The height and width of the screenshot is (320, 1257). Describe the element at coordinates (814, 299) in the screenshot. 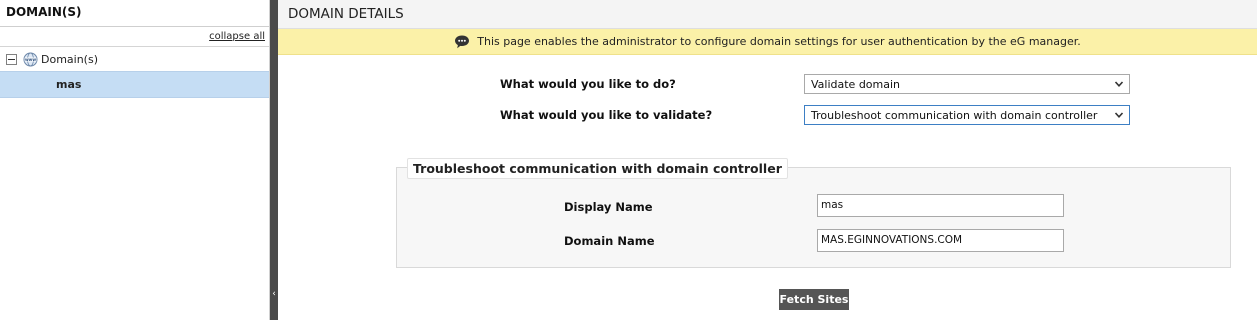

I see `fetch-sites-button: Fetch Sites` at that location.